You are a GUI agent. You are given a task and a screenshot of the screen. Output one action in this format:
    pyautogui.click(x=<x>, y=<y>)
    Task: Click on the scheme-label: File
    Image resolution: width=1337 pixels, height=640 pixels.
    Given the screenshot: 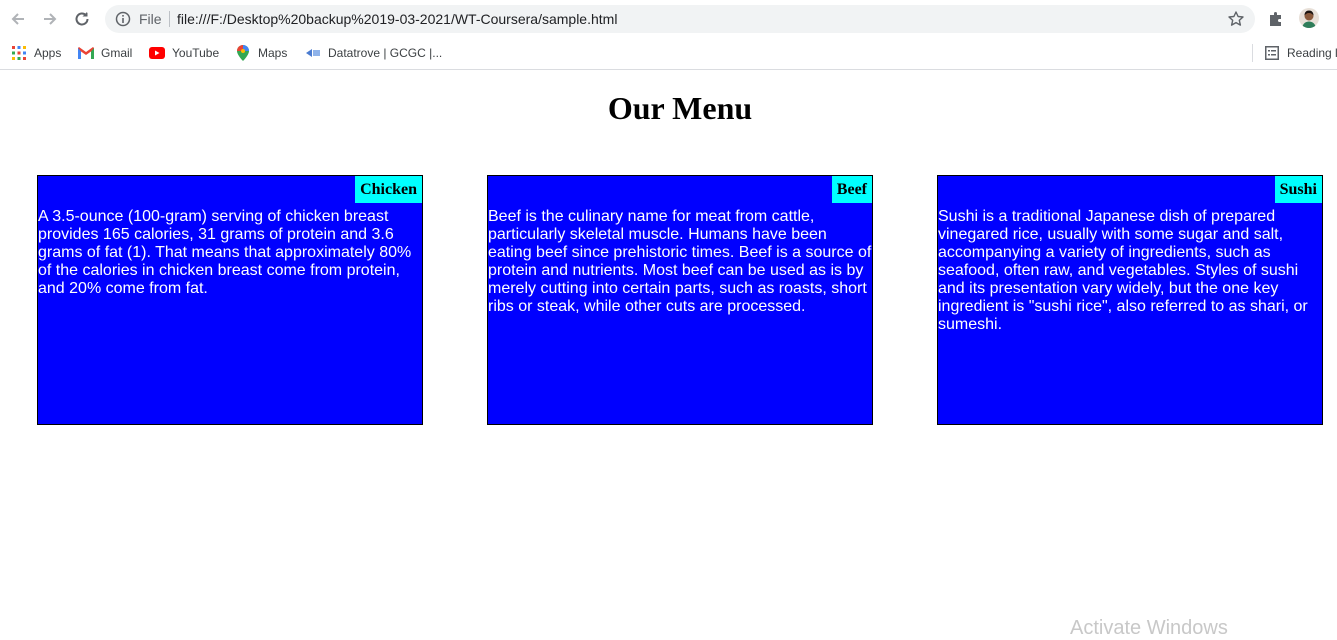 What is the action you would take?
    pyautogui.click(x=150, y=19)
    